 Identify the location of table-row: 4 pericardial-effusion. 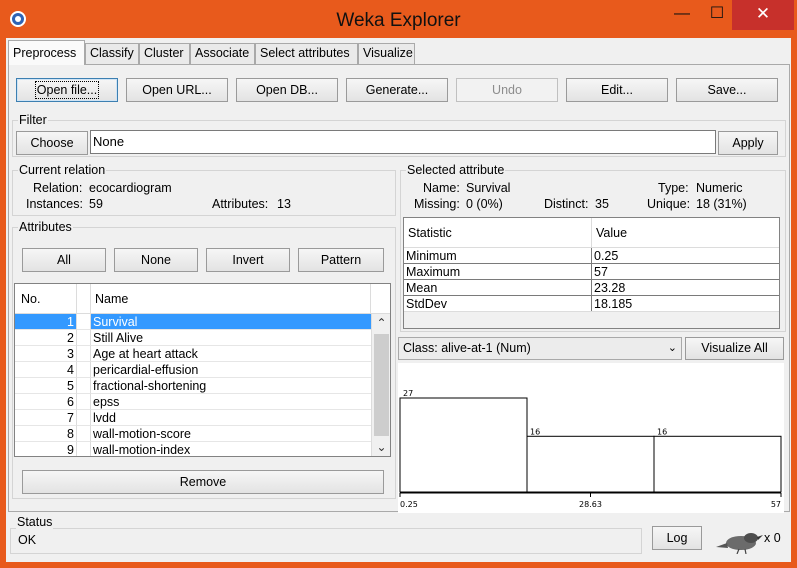
(193, 370).